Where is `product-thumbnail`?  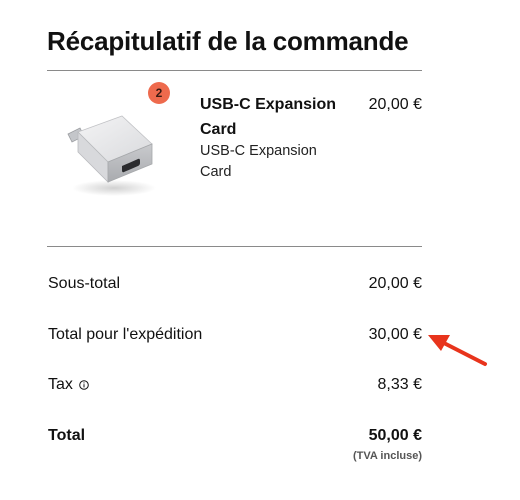 product-thumbnail is located at coordinates (108, 151).